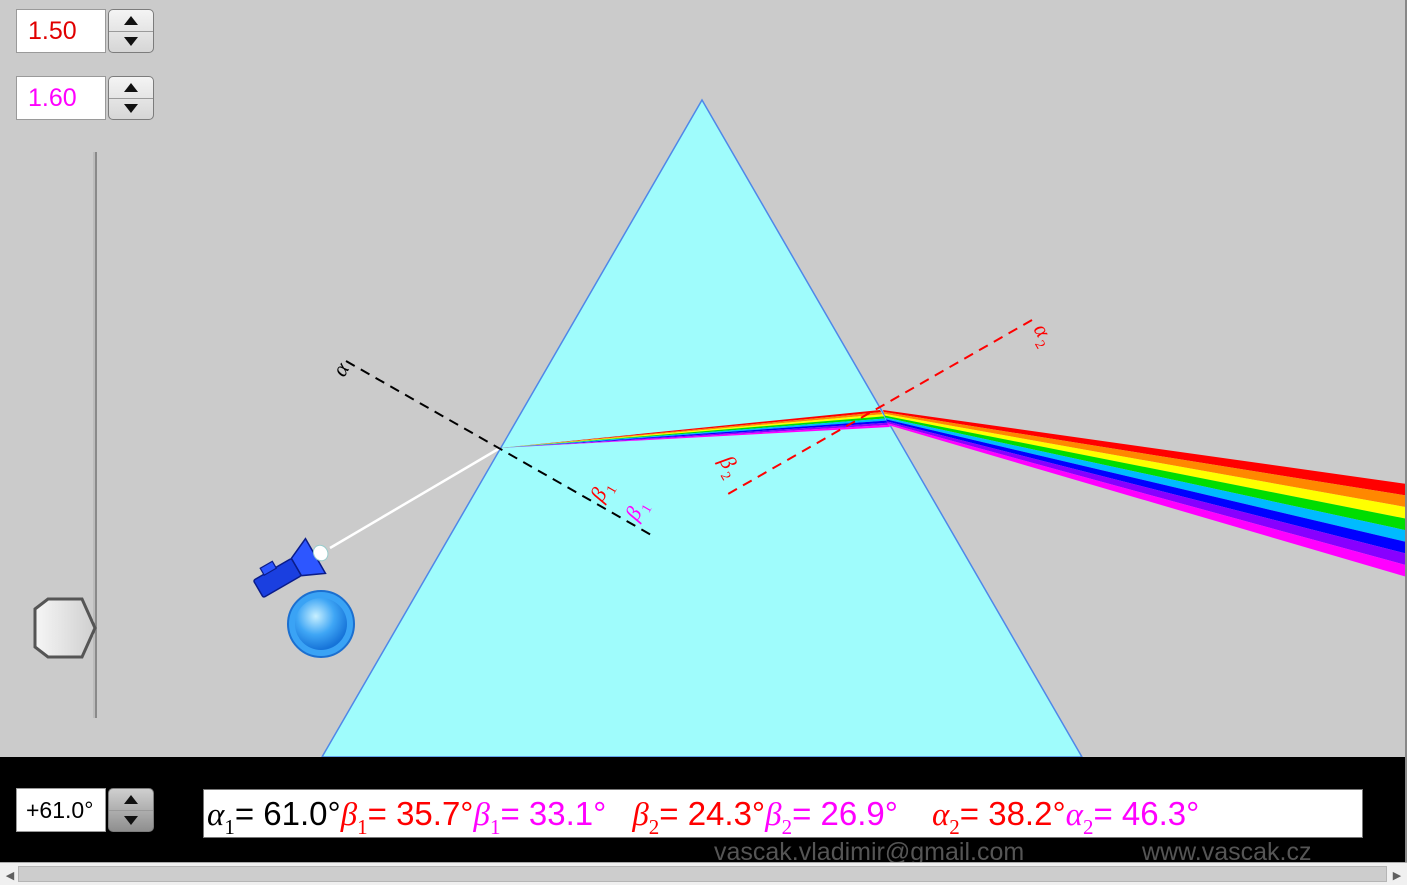  I want to click on outer-spectrum-band, so click(1145, 466).